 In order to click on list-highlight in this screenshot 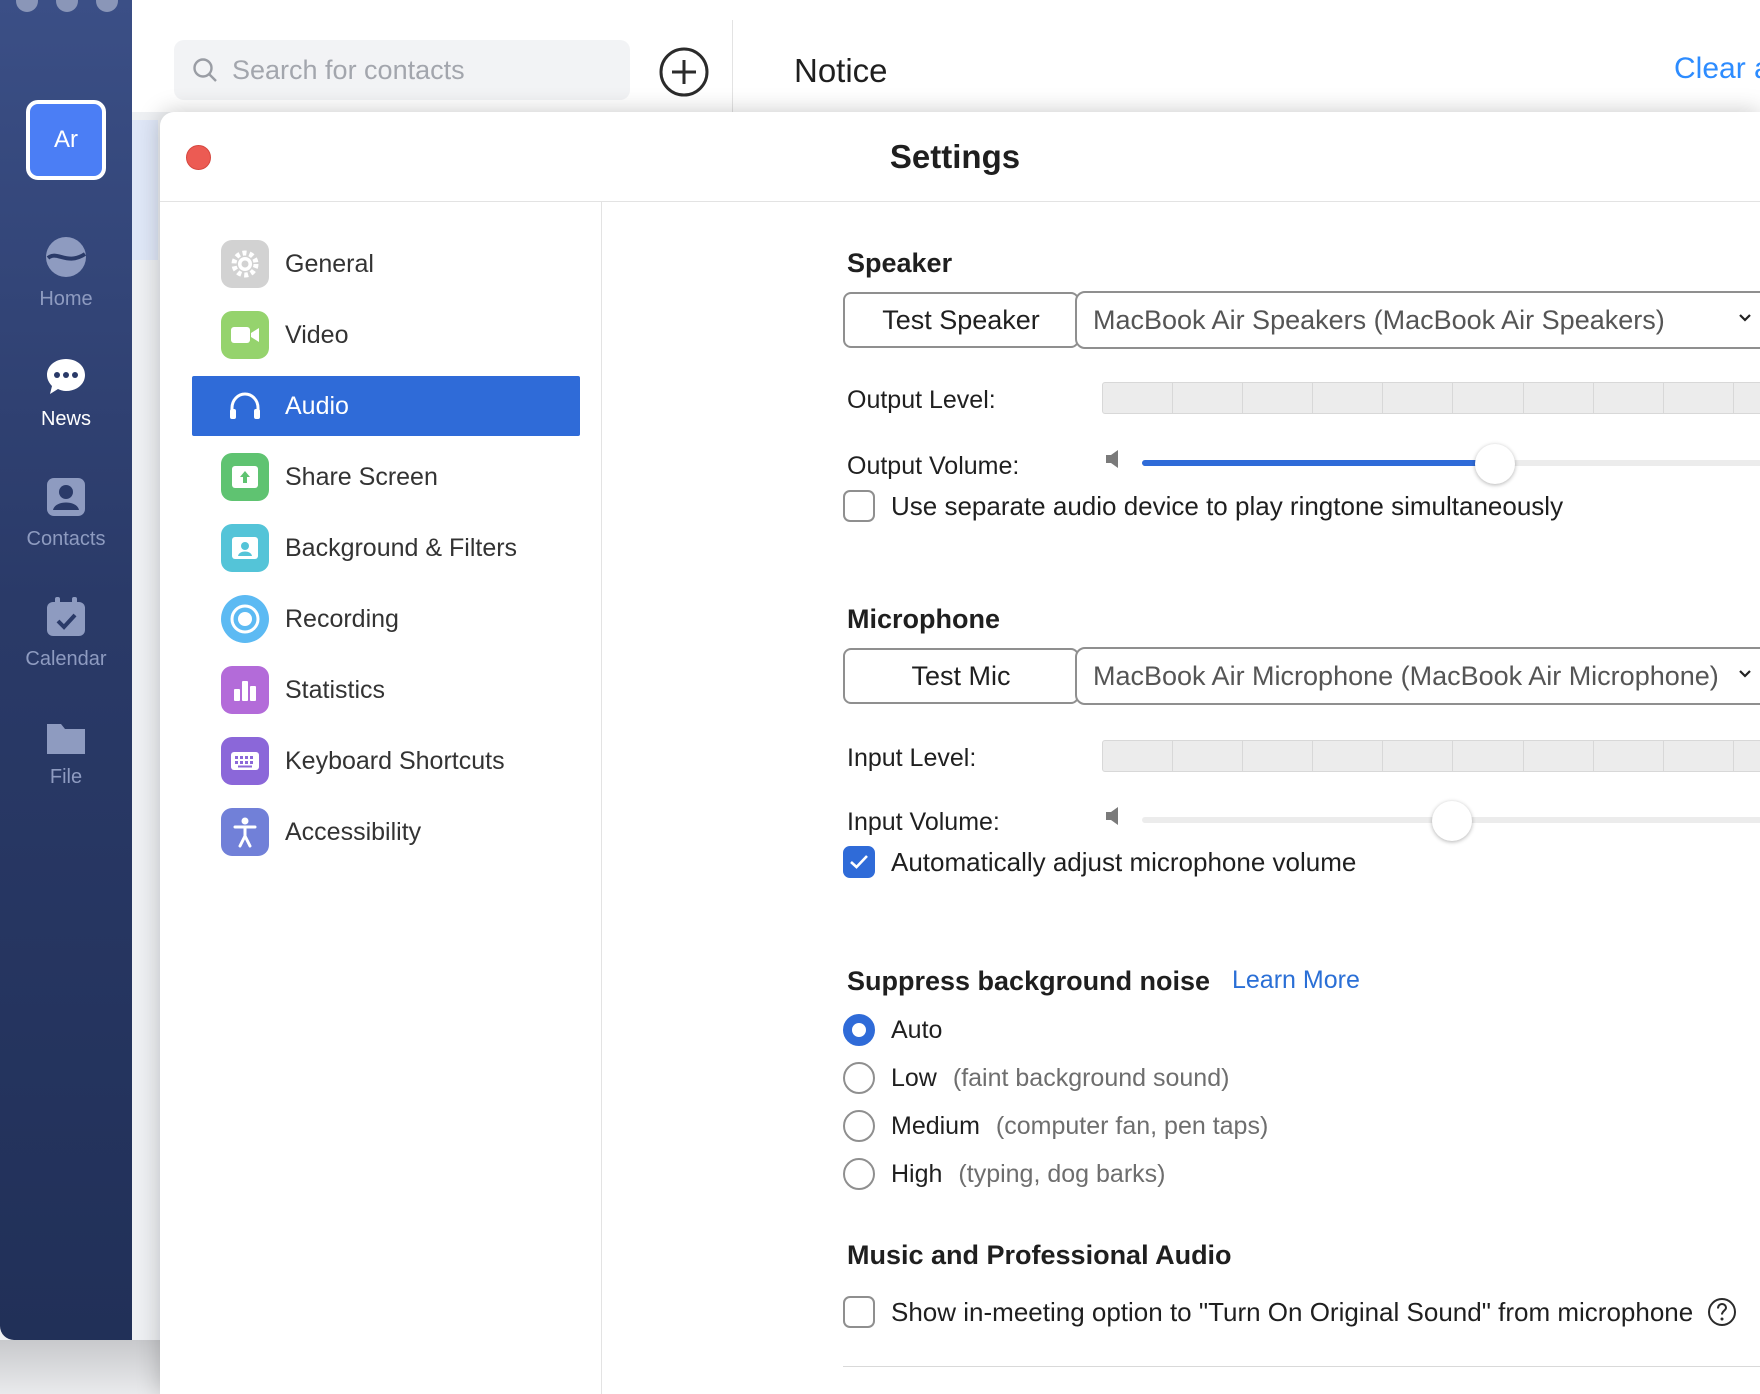, I will do `click(145, 190)`.